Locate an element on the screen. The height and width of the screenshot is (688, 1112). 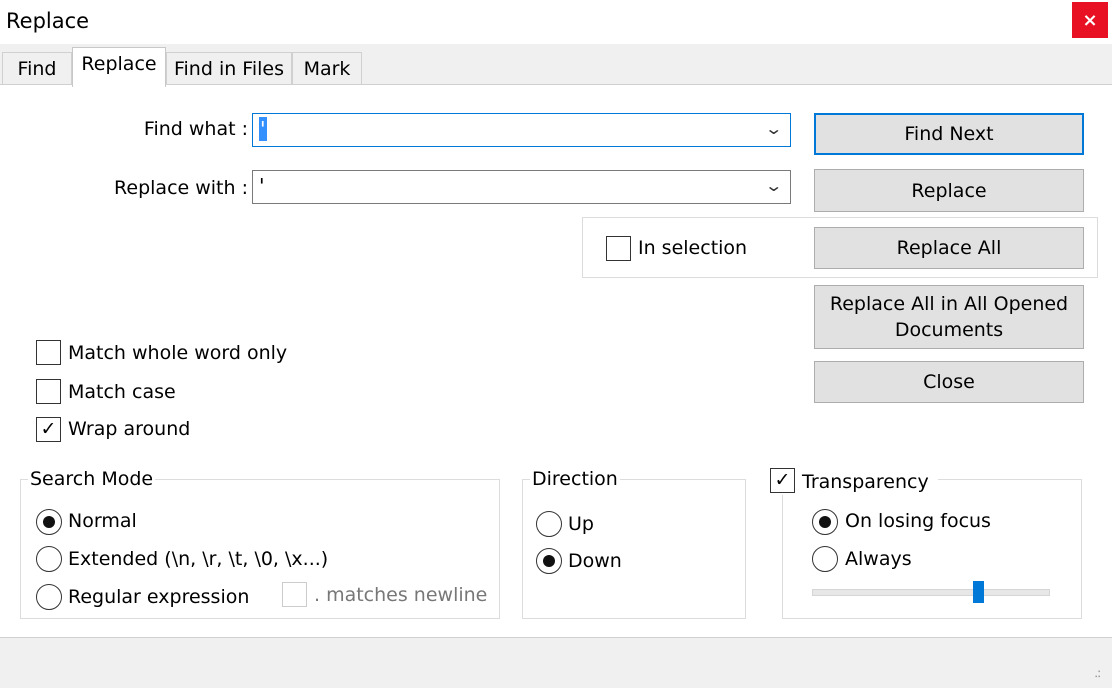
close-button: Close is located at coordinates (949, 382).